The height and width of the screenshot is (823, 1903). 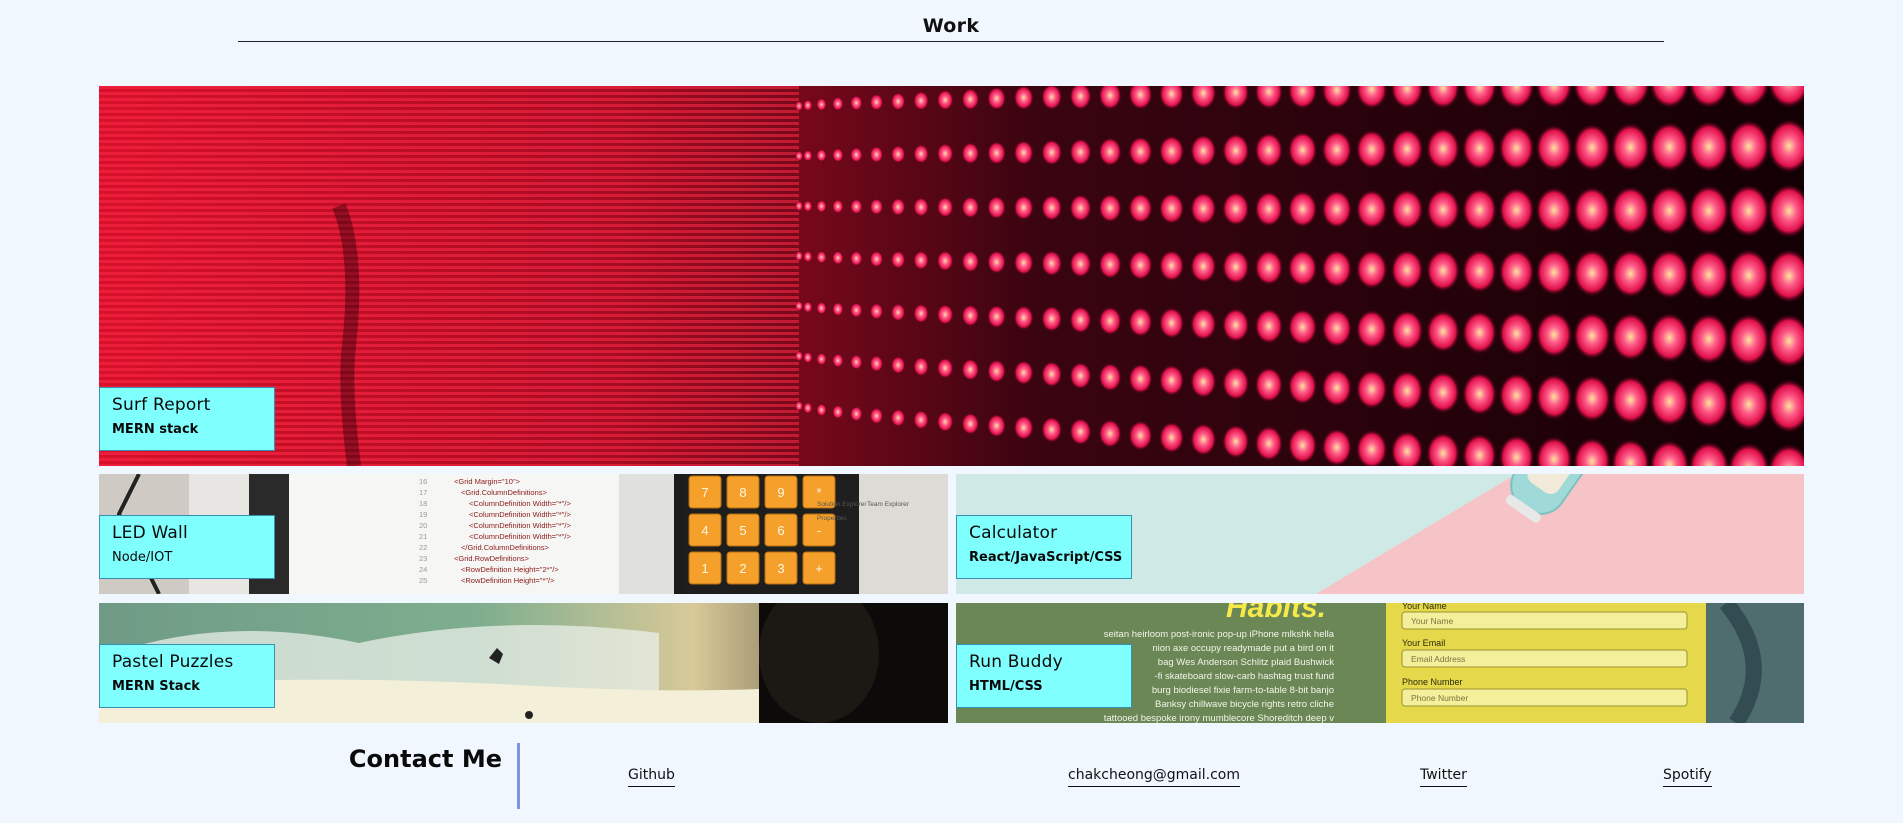 I want to click on code-line-number: 22, so click(x=423, y=547).